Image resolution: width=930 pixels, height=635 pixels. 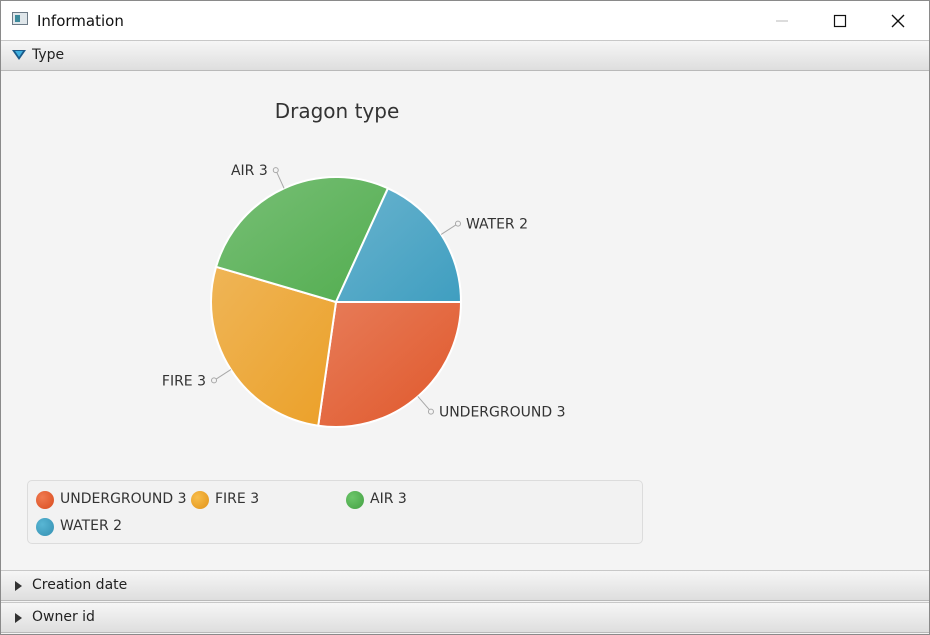 I want to click on type-pane-header: Type, so click(x=465, y=55).